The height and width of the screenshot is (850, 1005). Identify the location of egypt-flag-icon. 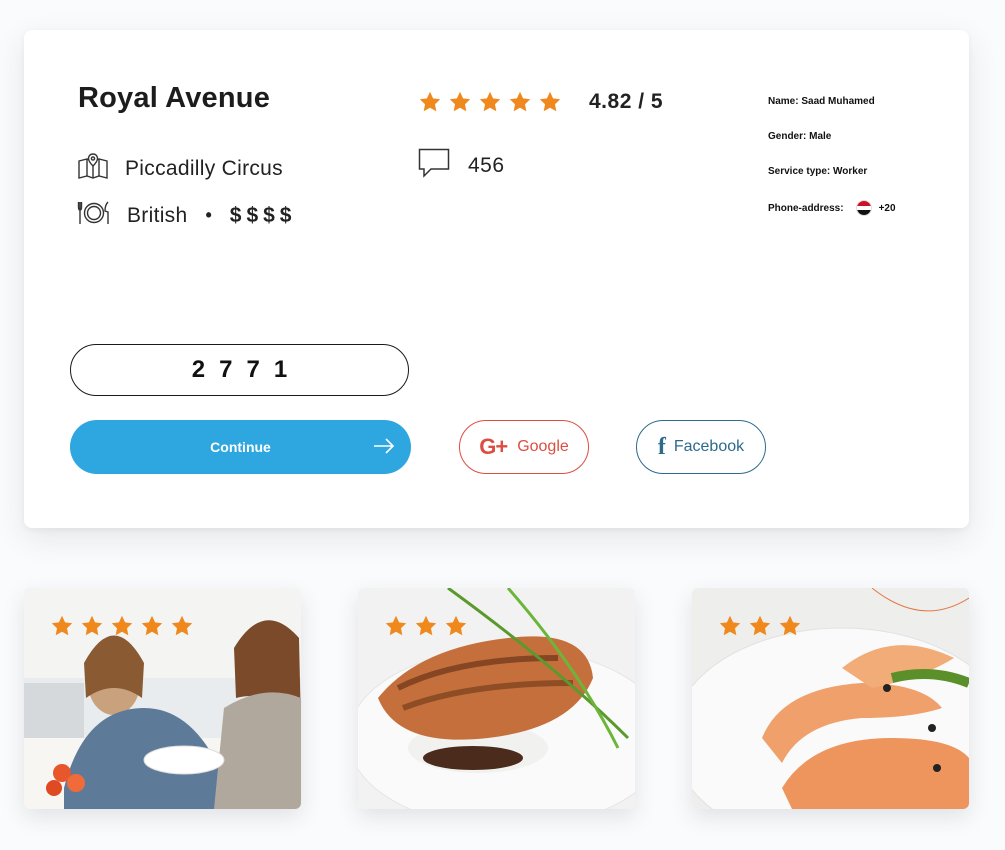
(863, 208).